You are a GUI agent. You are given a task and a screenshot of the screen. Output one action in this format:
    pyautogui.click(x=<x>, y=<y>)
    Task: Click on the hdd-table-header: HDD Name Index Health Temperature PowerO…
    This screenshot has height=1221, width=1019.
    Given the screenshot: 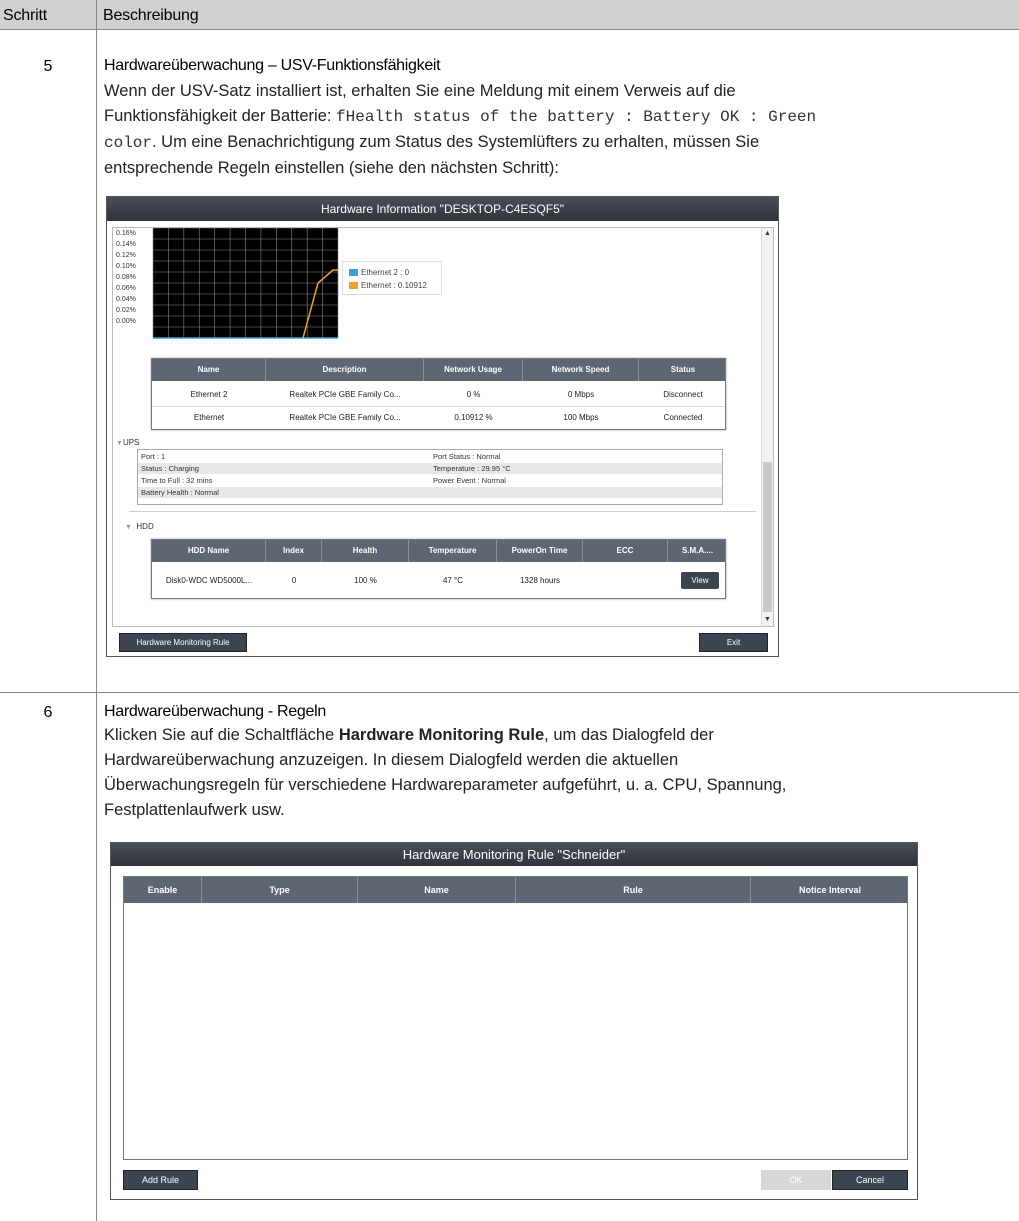 What is the action you would take?
    pyautogui.click(x=438, y=551)
    